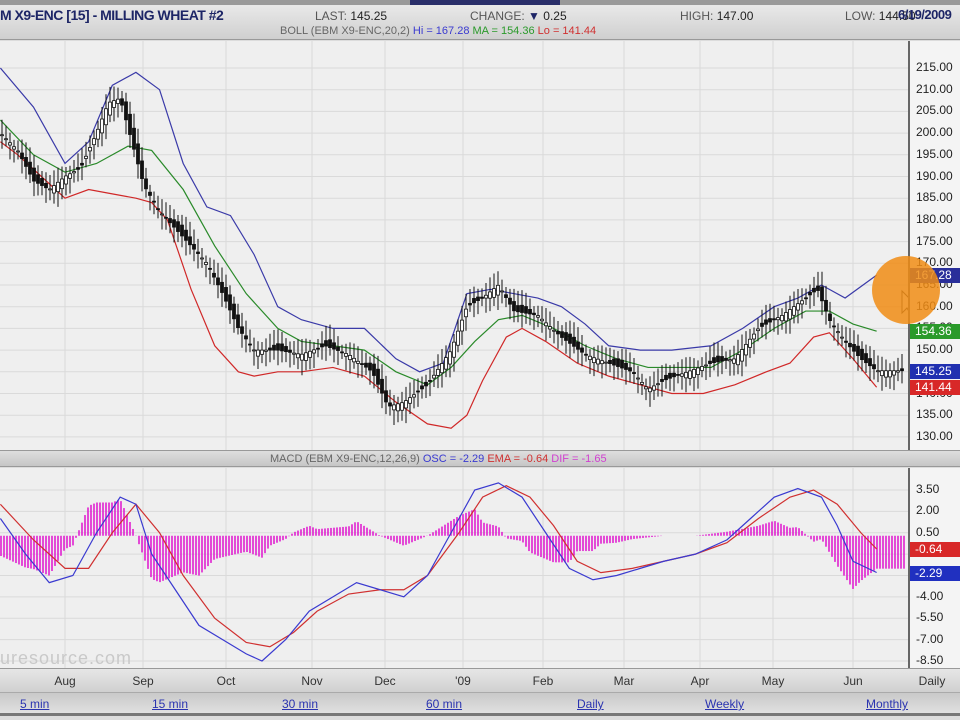 Image resolution: width=960 pixels, height=720 pixels. Describe the element at coordinates (735, 16) in the screenshot. I see `high-value: 147.00` at that location.